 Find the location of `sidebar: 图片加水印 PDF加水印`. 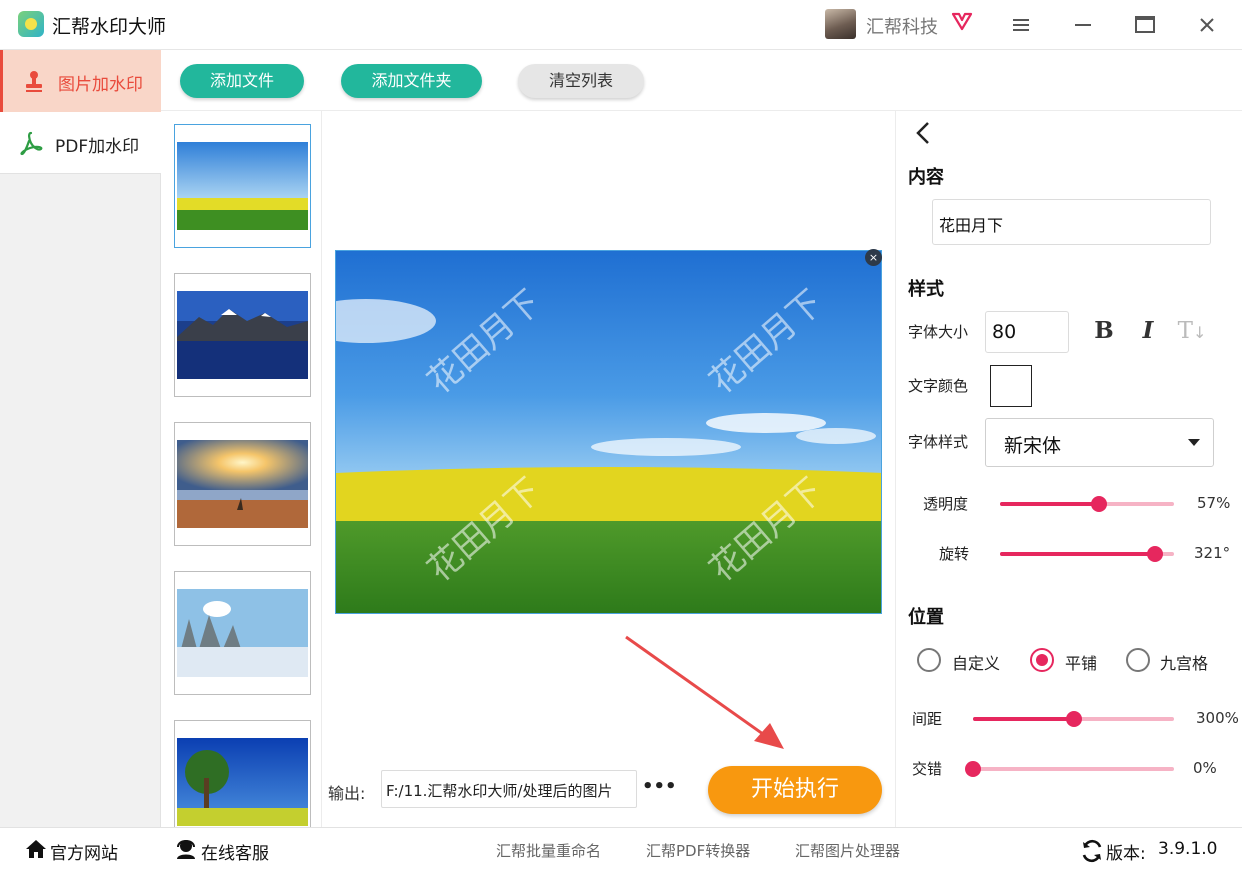

sidebar: 图片加水印 PDF加水印 is located at coordinates (80, 438).